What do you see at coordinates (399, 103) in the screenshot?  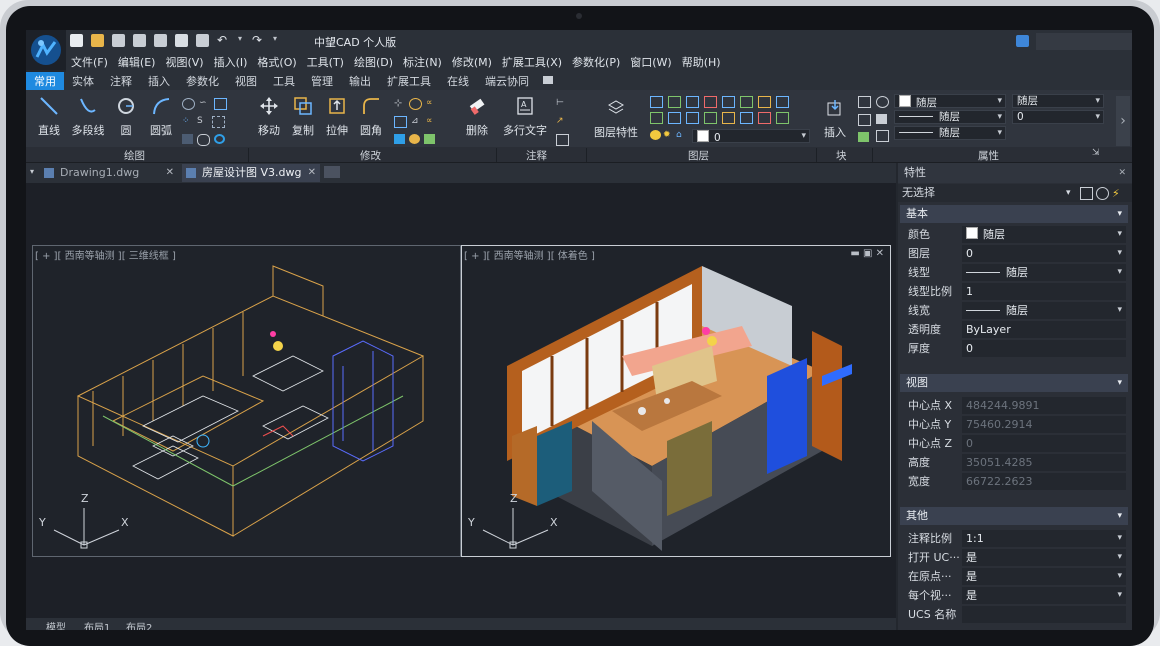 I see `trim-icon: ⊹` at bounding box center [399, 103].